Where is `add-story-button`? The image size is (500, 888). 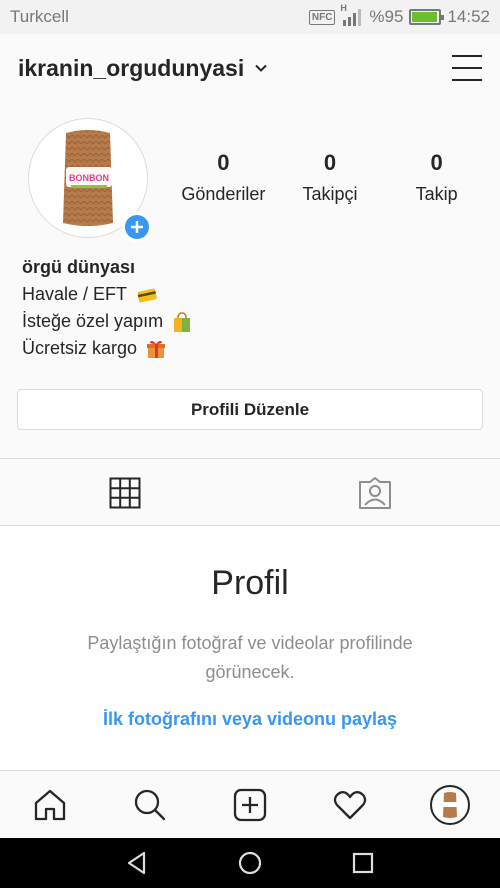 add-story-button is located at coordinates (137, 227).